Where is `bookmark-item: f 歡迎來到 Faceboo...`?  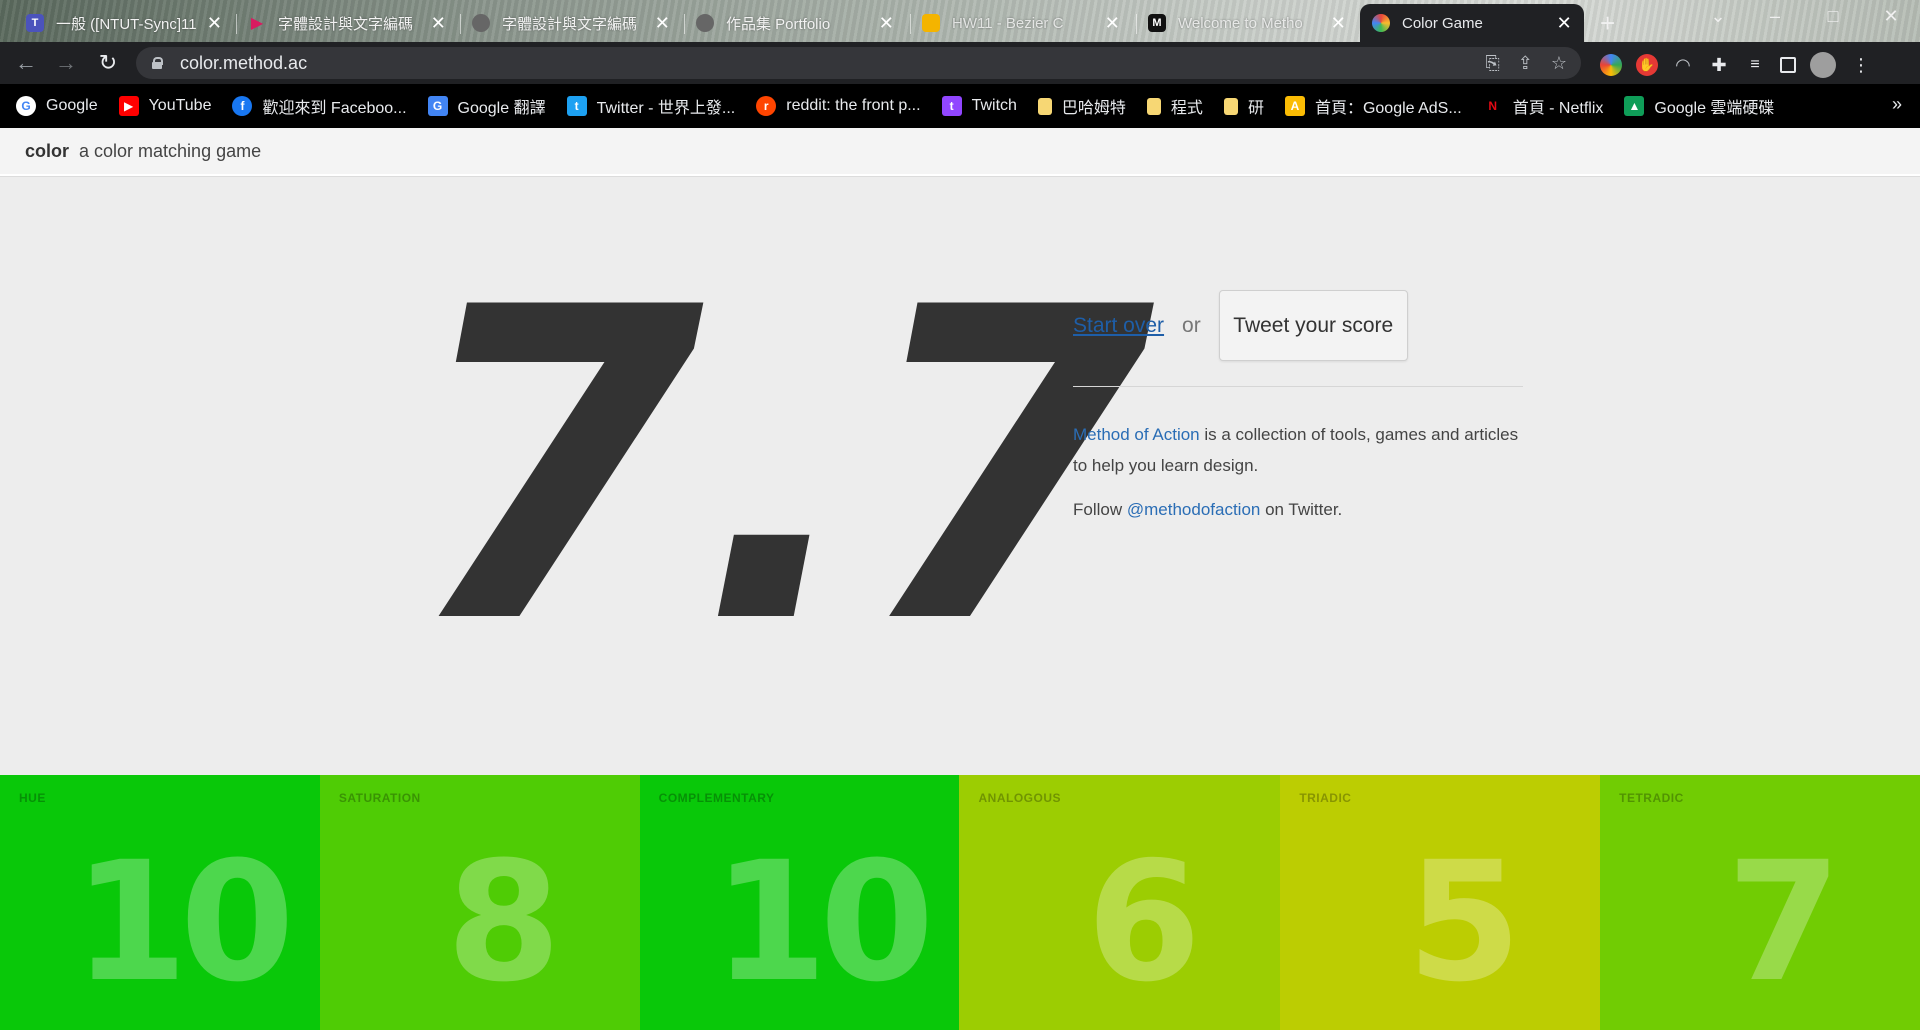 bookmark-item: f 歡迎來到 Faceboo... is located at coordinates (319, 106).